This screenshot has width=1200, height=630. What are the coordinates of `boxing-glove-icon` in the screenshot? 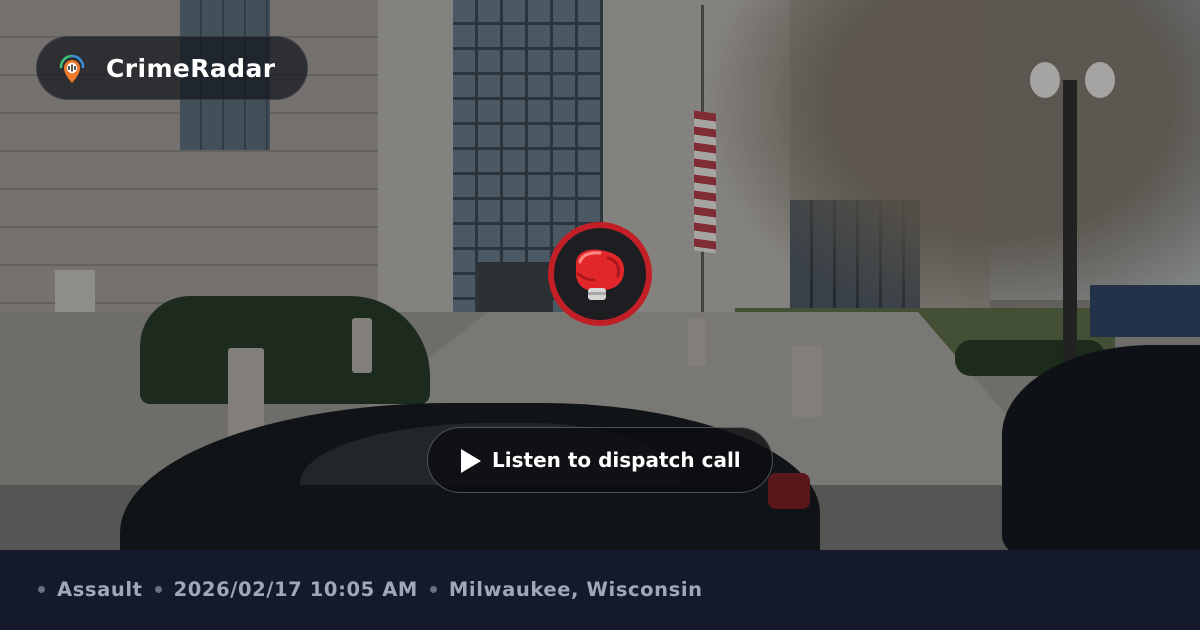 It's located at (600, 274).